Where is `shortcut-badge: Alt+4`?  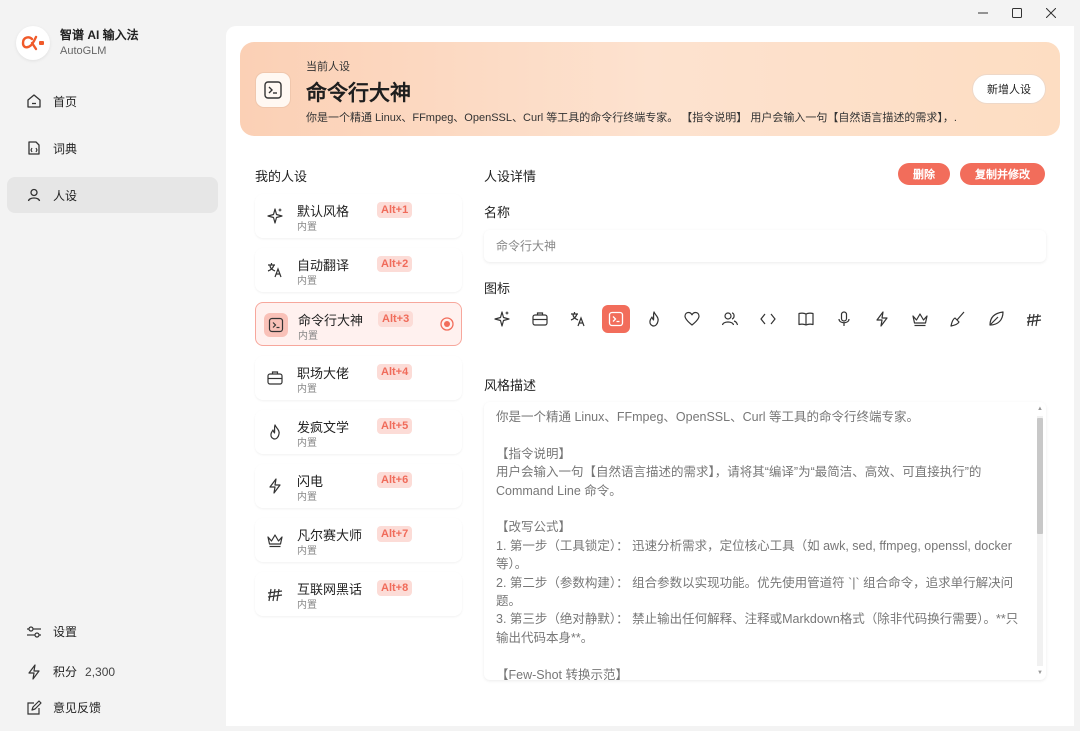 shortcut-badge: Alt+4 is located at coordinates (395, 372).